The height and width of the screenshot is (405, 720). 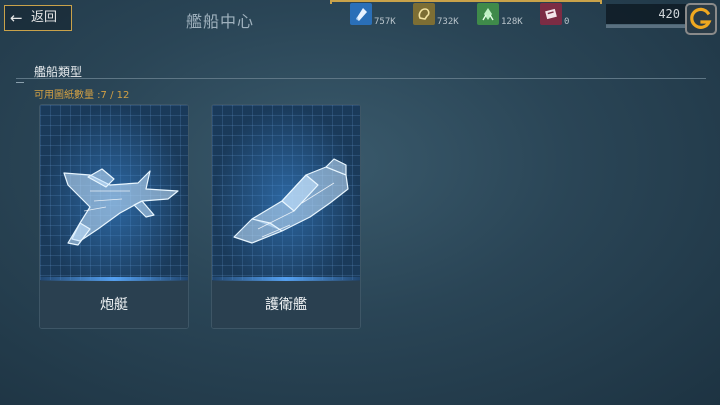 I want to click on ship-name: 護衛艦, so click(x=286, y=304).